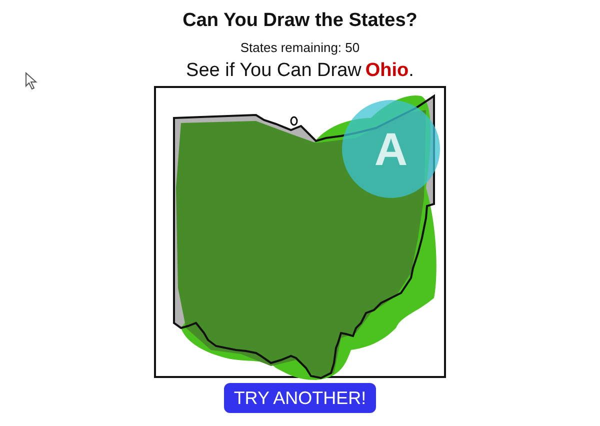  I want to click on state-name: Ohio, so click(387, 71).